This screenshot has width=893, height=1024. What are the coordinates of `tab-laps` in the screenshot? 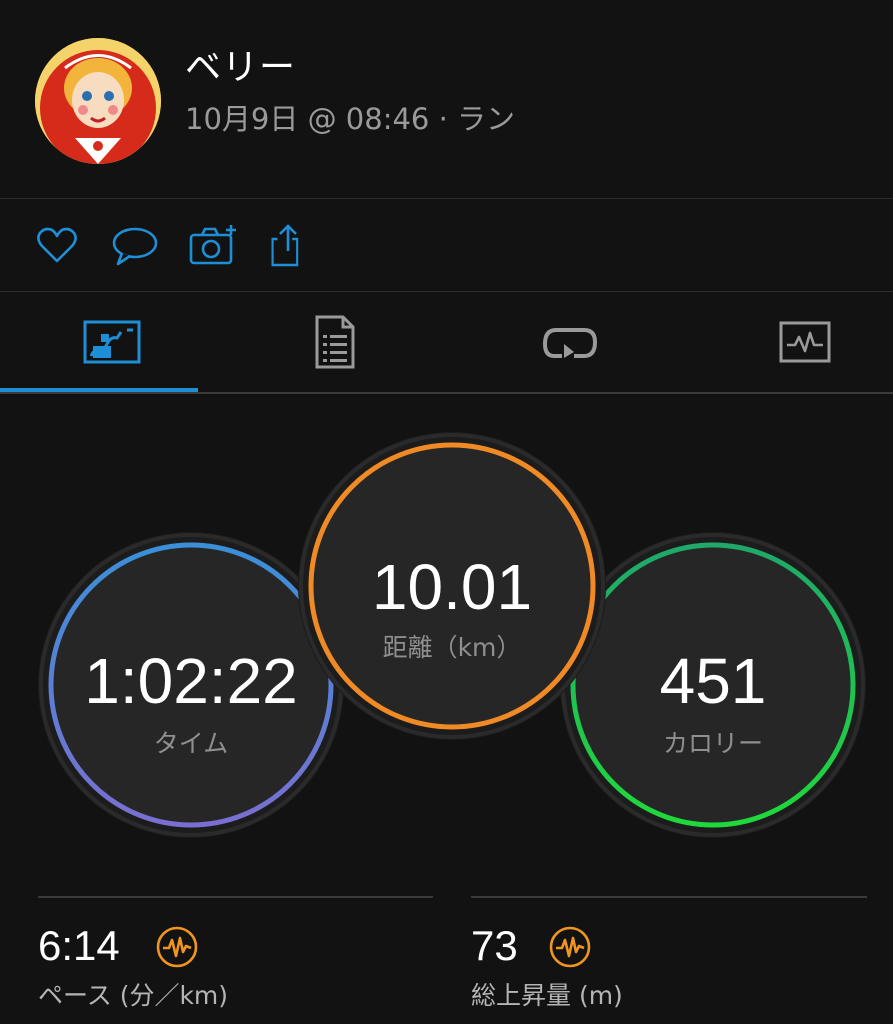 It's located at (569, 342).